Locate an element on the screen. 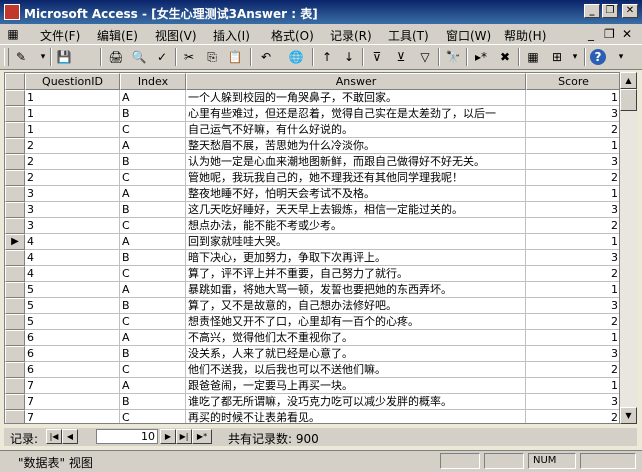 The height and width of the screenshot is (472, 642). table-row: 5 C 想责怪她又开不了口，心里却有一百个的心疼。 2 is located at coordinates (312, 322).